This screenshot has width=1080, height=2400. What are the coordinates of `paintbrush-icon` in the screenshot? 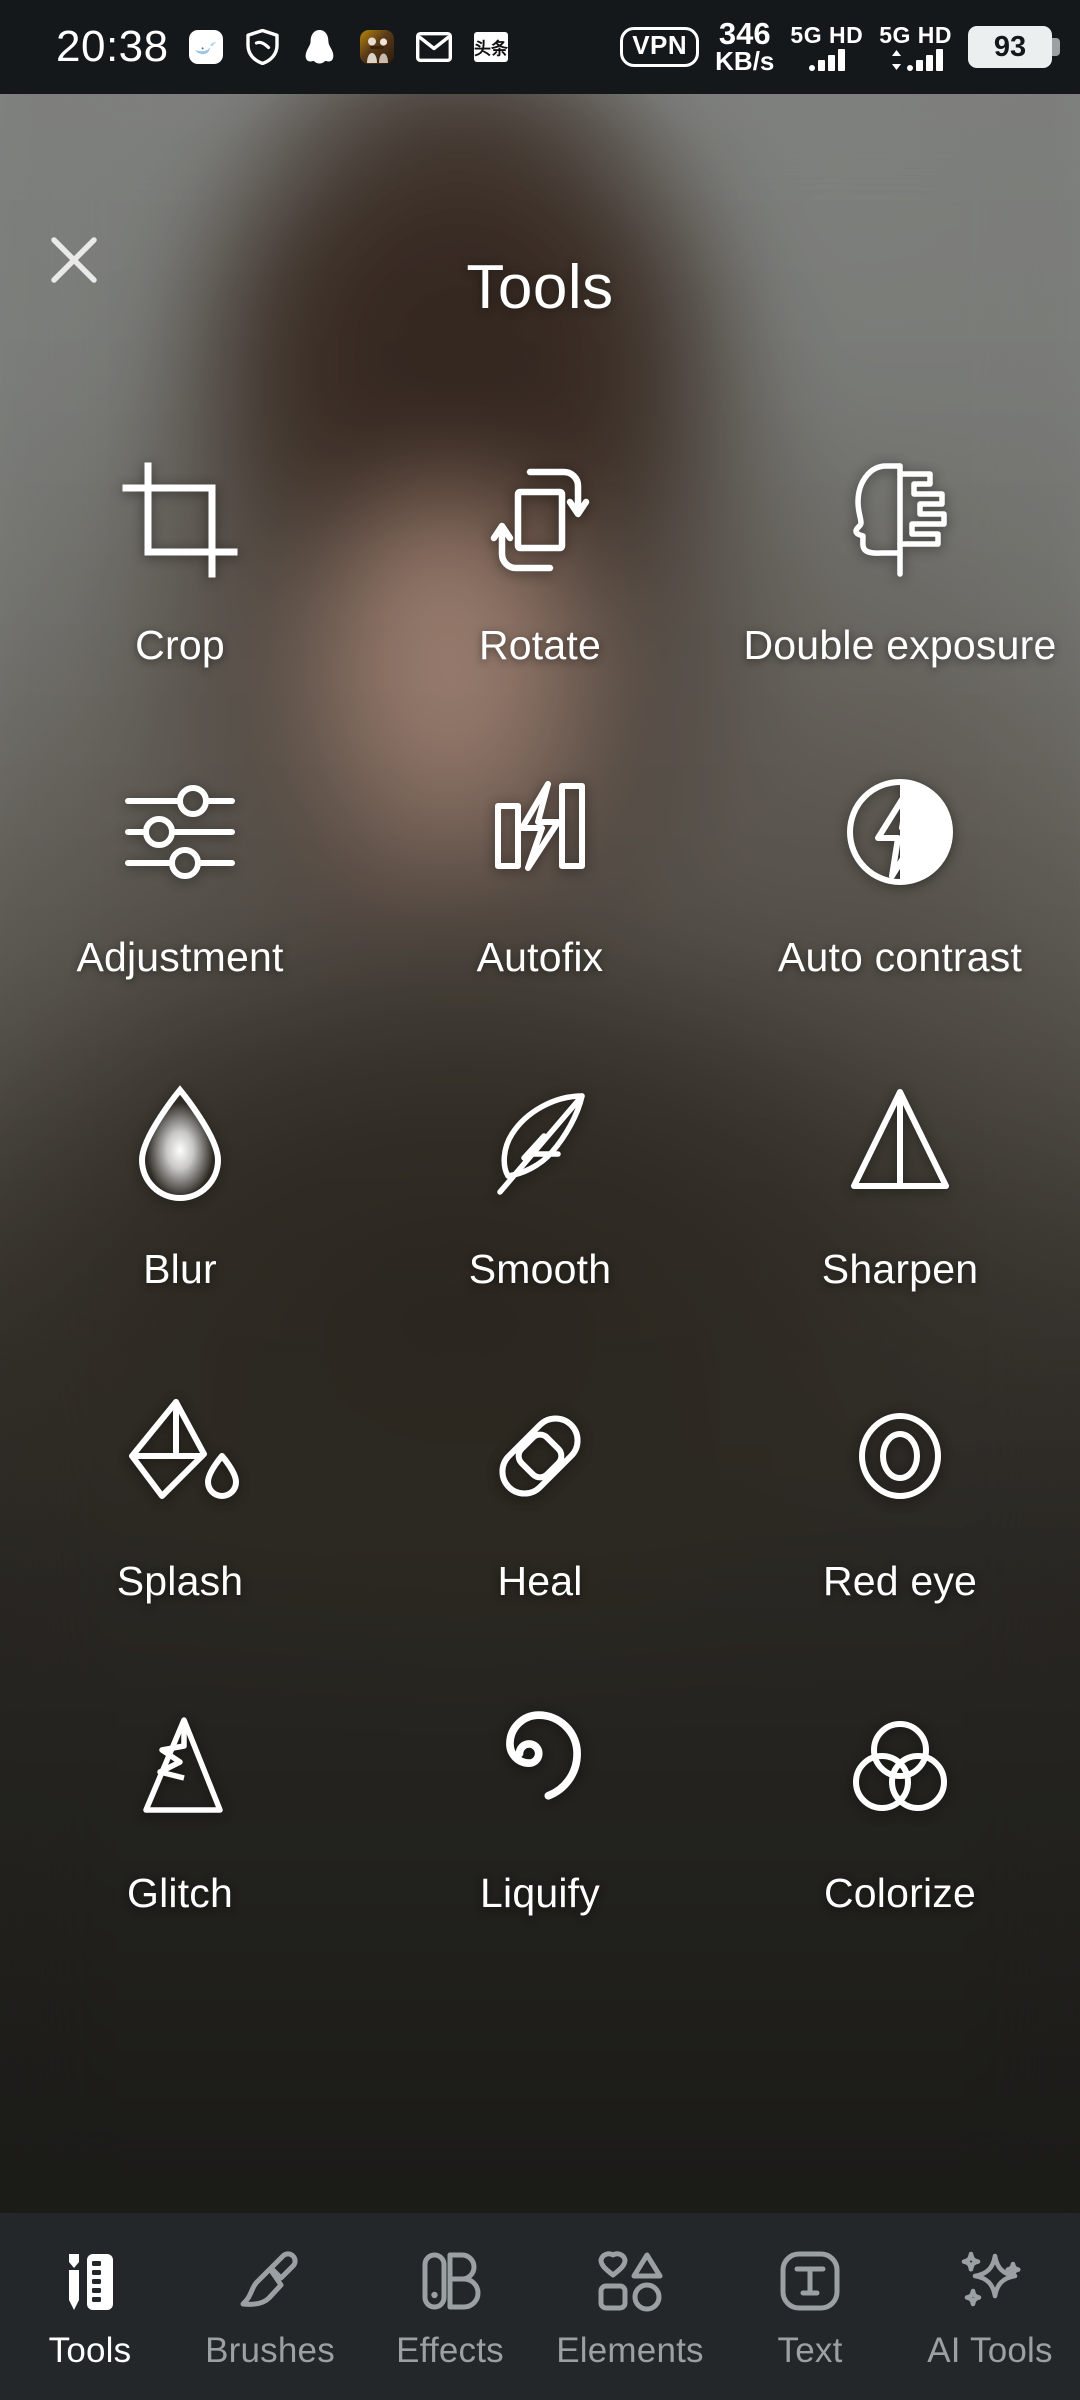 It's located at (270, 2281).